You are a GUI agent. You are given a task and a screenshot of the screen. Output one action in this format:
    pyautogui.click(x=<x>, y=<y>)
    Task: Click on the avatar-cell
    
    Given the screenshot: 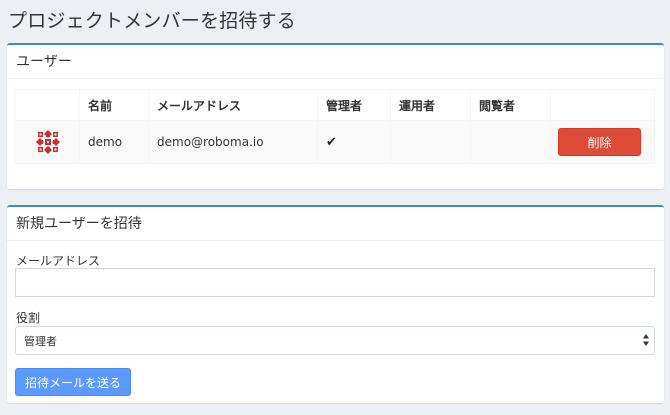 What is the action you would take?
    pyautogui.click(x=47, y=142)
    